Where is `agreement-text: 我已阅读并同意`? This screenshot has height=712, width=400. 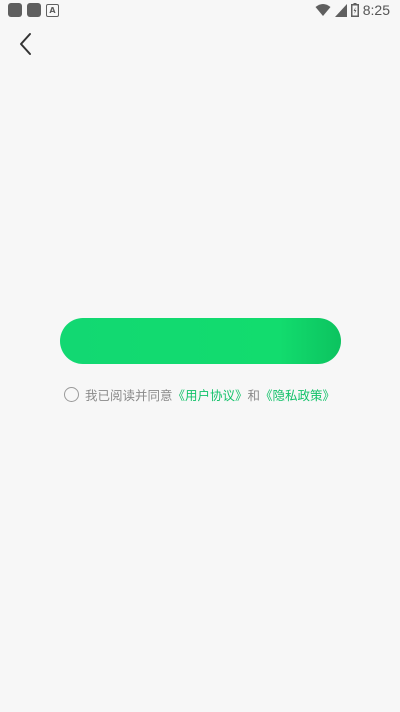
agreement-text: 我已阅读并同意 is located at coordinates (129, 395).